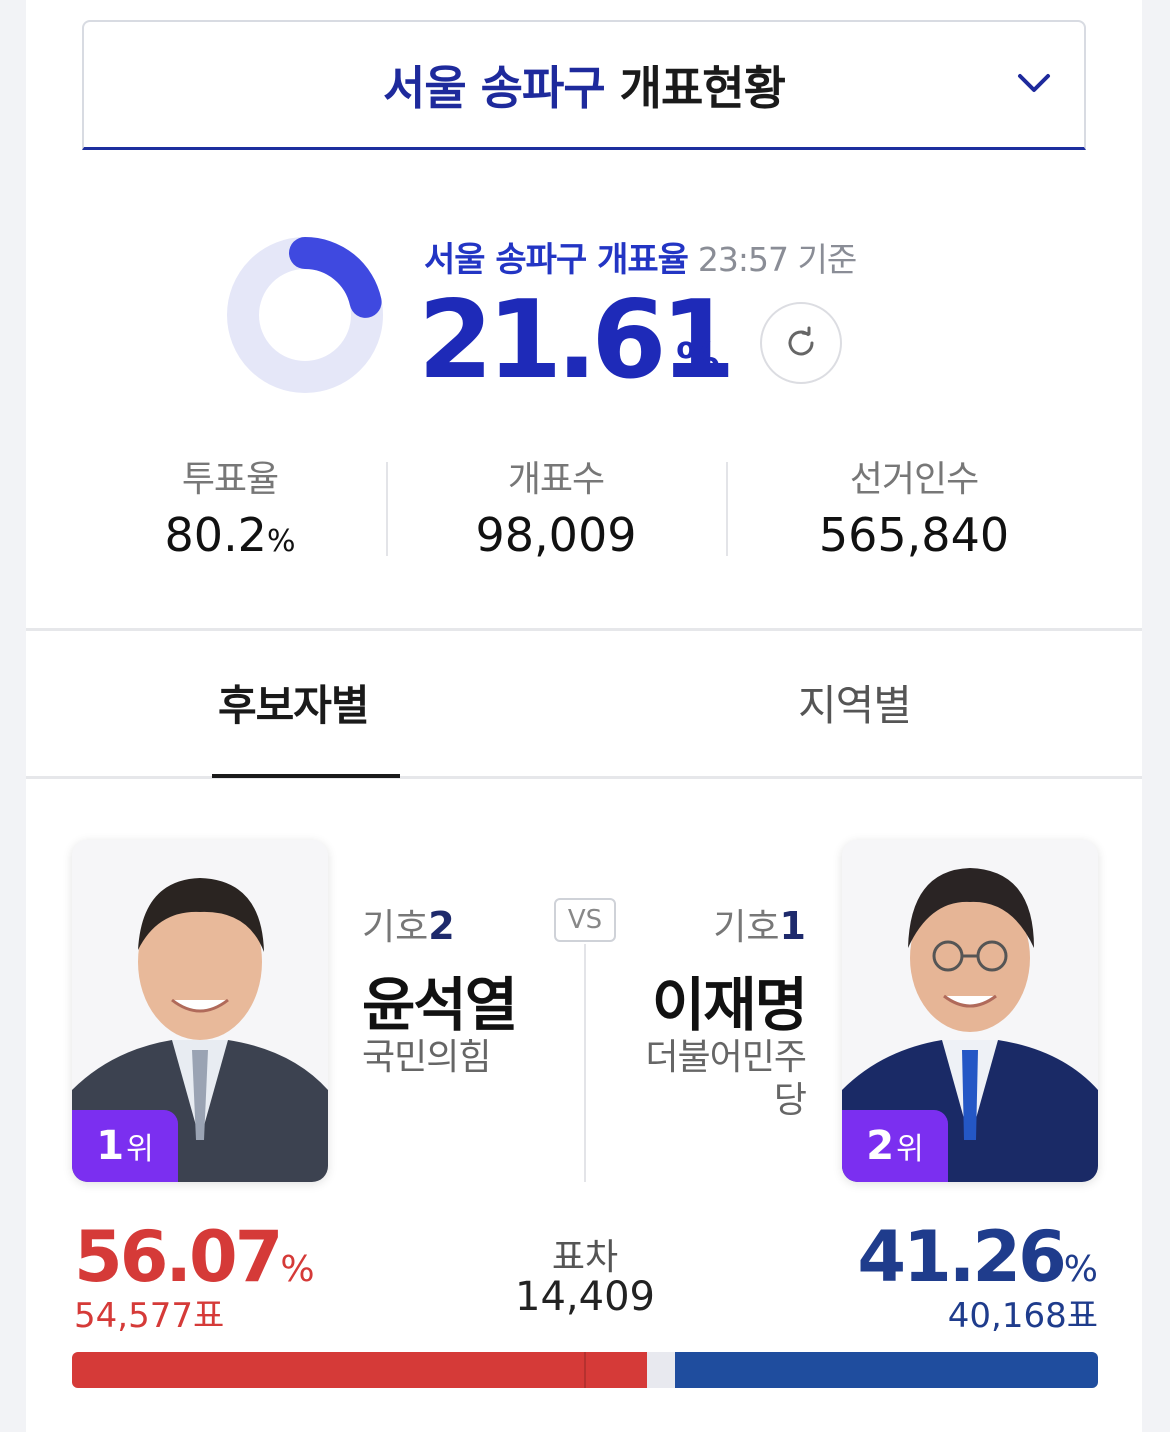  What do you see at coordinates (230, 479) in the screenshot?
I see `stat-turnout-label: 투표율` at bounding box center [230, 479].